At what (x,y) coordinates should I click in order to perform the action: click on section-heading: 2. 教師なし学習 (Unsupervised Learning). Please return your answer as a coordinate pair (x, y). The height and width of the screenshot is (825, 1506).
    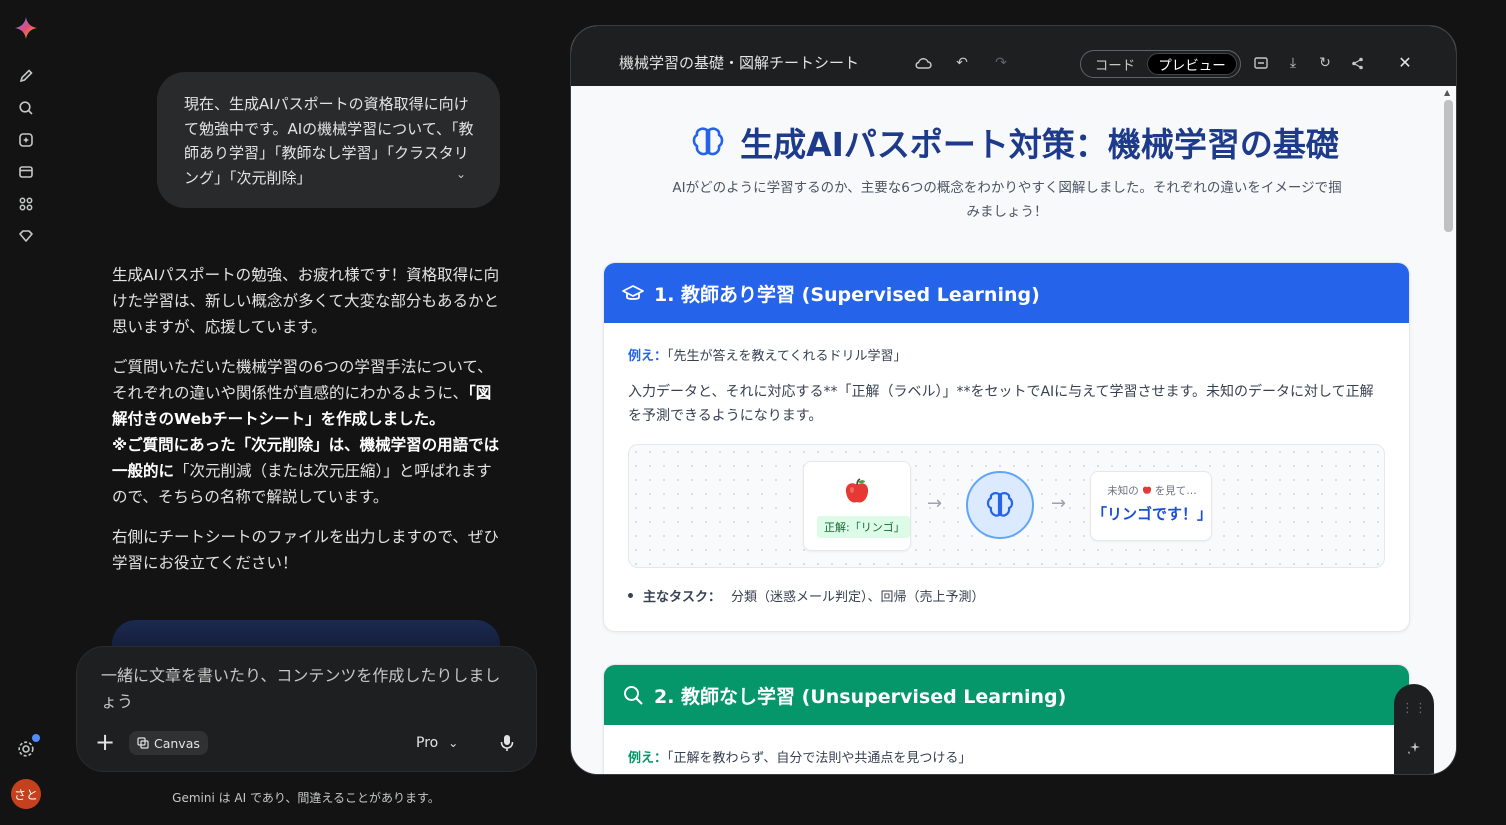
    Looking at the image, I should click on (860, 696).